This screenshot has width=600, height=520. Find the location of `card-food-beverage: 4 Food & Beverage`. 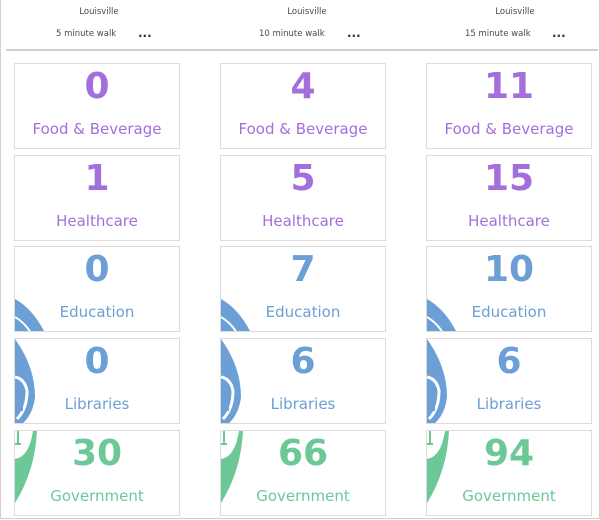

card-food-beverage: 4 Food & Beverage is located at coordinates (303, 106).